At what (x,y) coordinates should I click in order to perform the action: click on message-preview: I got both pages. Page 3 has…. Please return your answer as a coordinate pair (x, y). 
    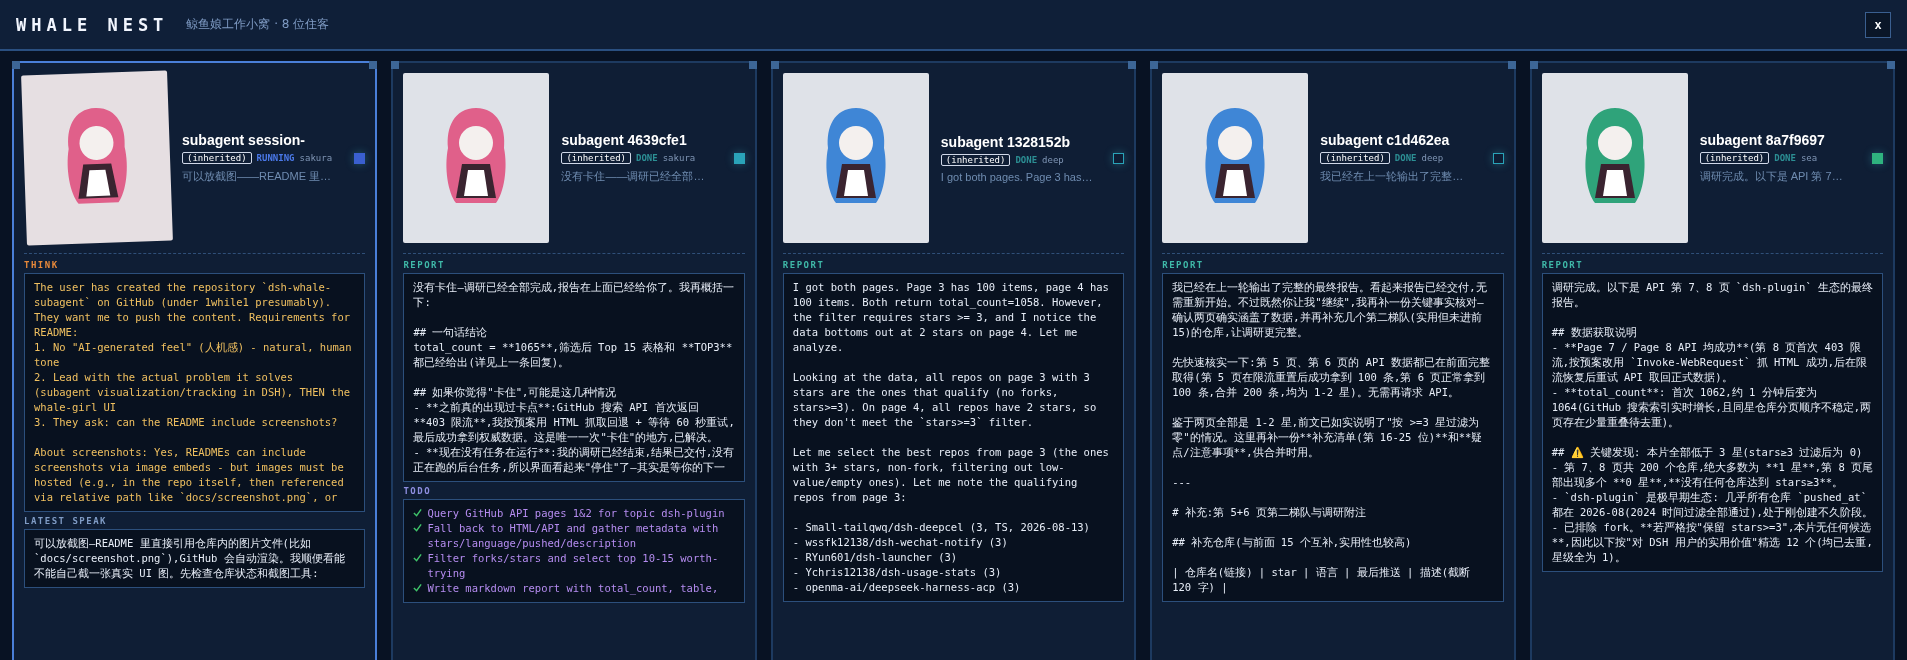
    Looking at the image, I should click on (1017, 176).